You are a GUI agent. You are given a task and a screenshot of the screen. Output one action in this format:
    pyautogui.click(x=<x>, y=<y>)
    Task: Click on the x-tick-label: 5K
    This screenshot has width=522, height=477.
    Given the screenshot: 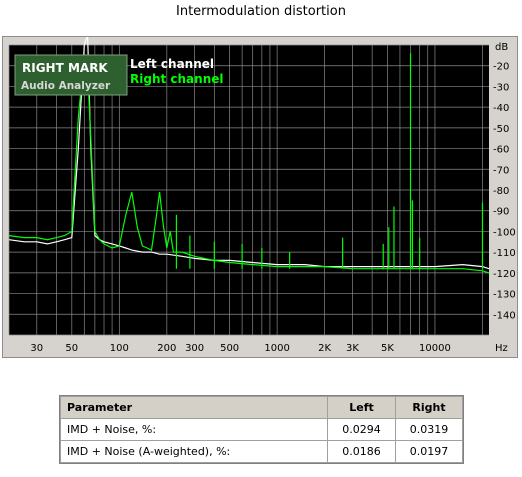 What is the action you would take?
    pyautogui.click(x=387, y=348)
    